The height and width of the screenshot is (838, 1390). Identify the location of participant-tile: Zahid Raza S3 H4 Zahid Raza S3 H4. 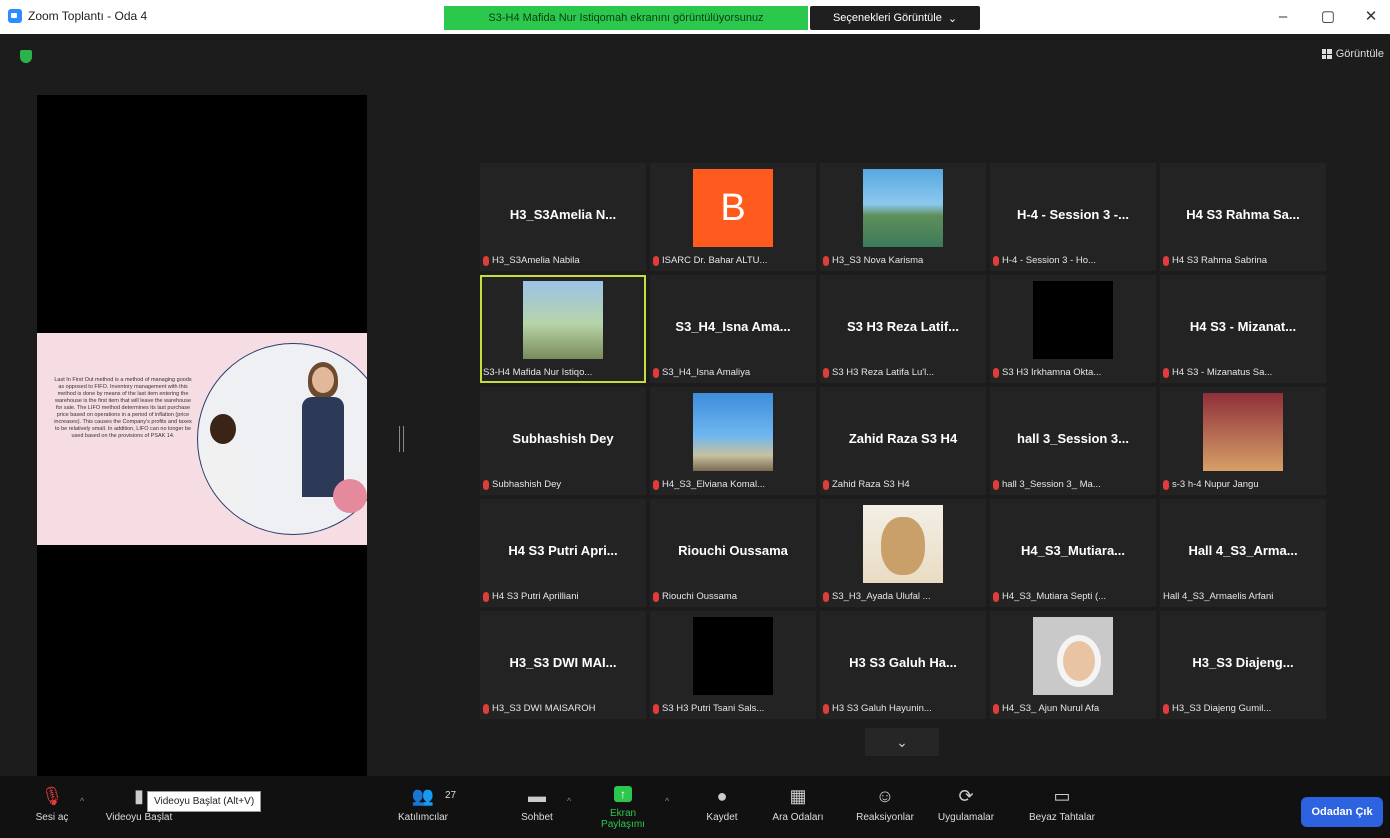
(903, 441).